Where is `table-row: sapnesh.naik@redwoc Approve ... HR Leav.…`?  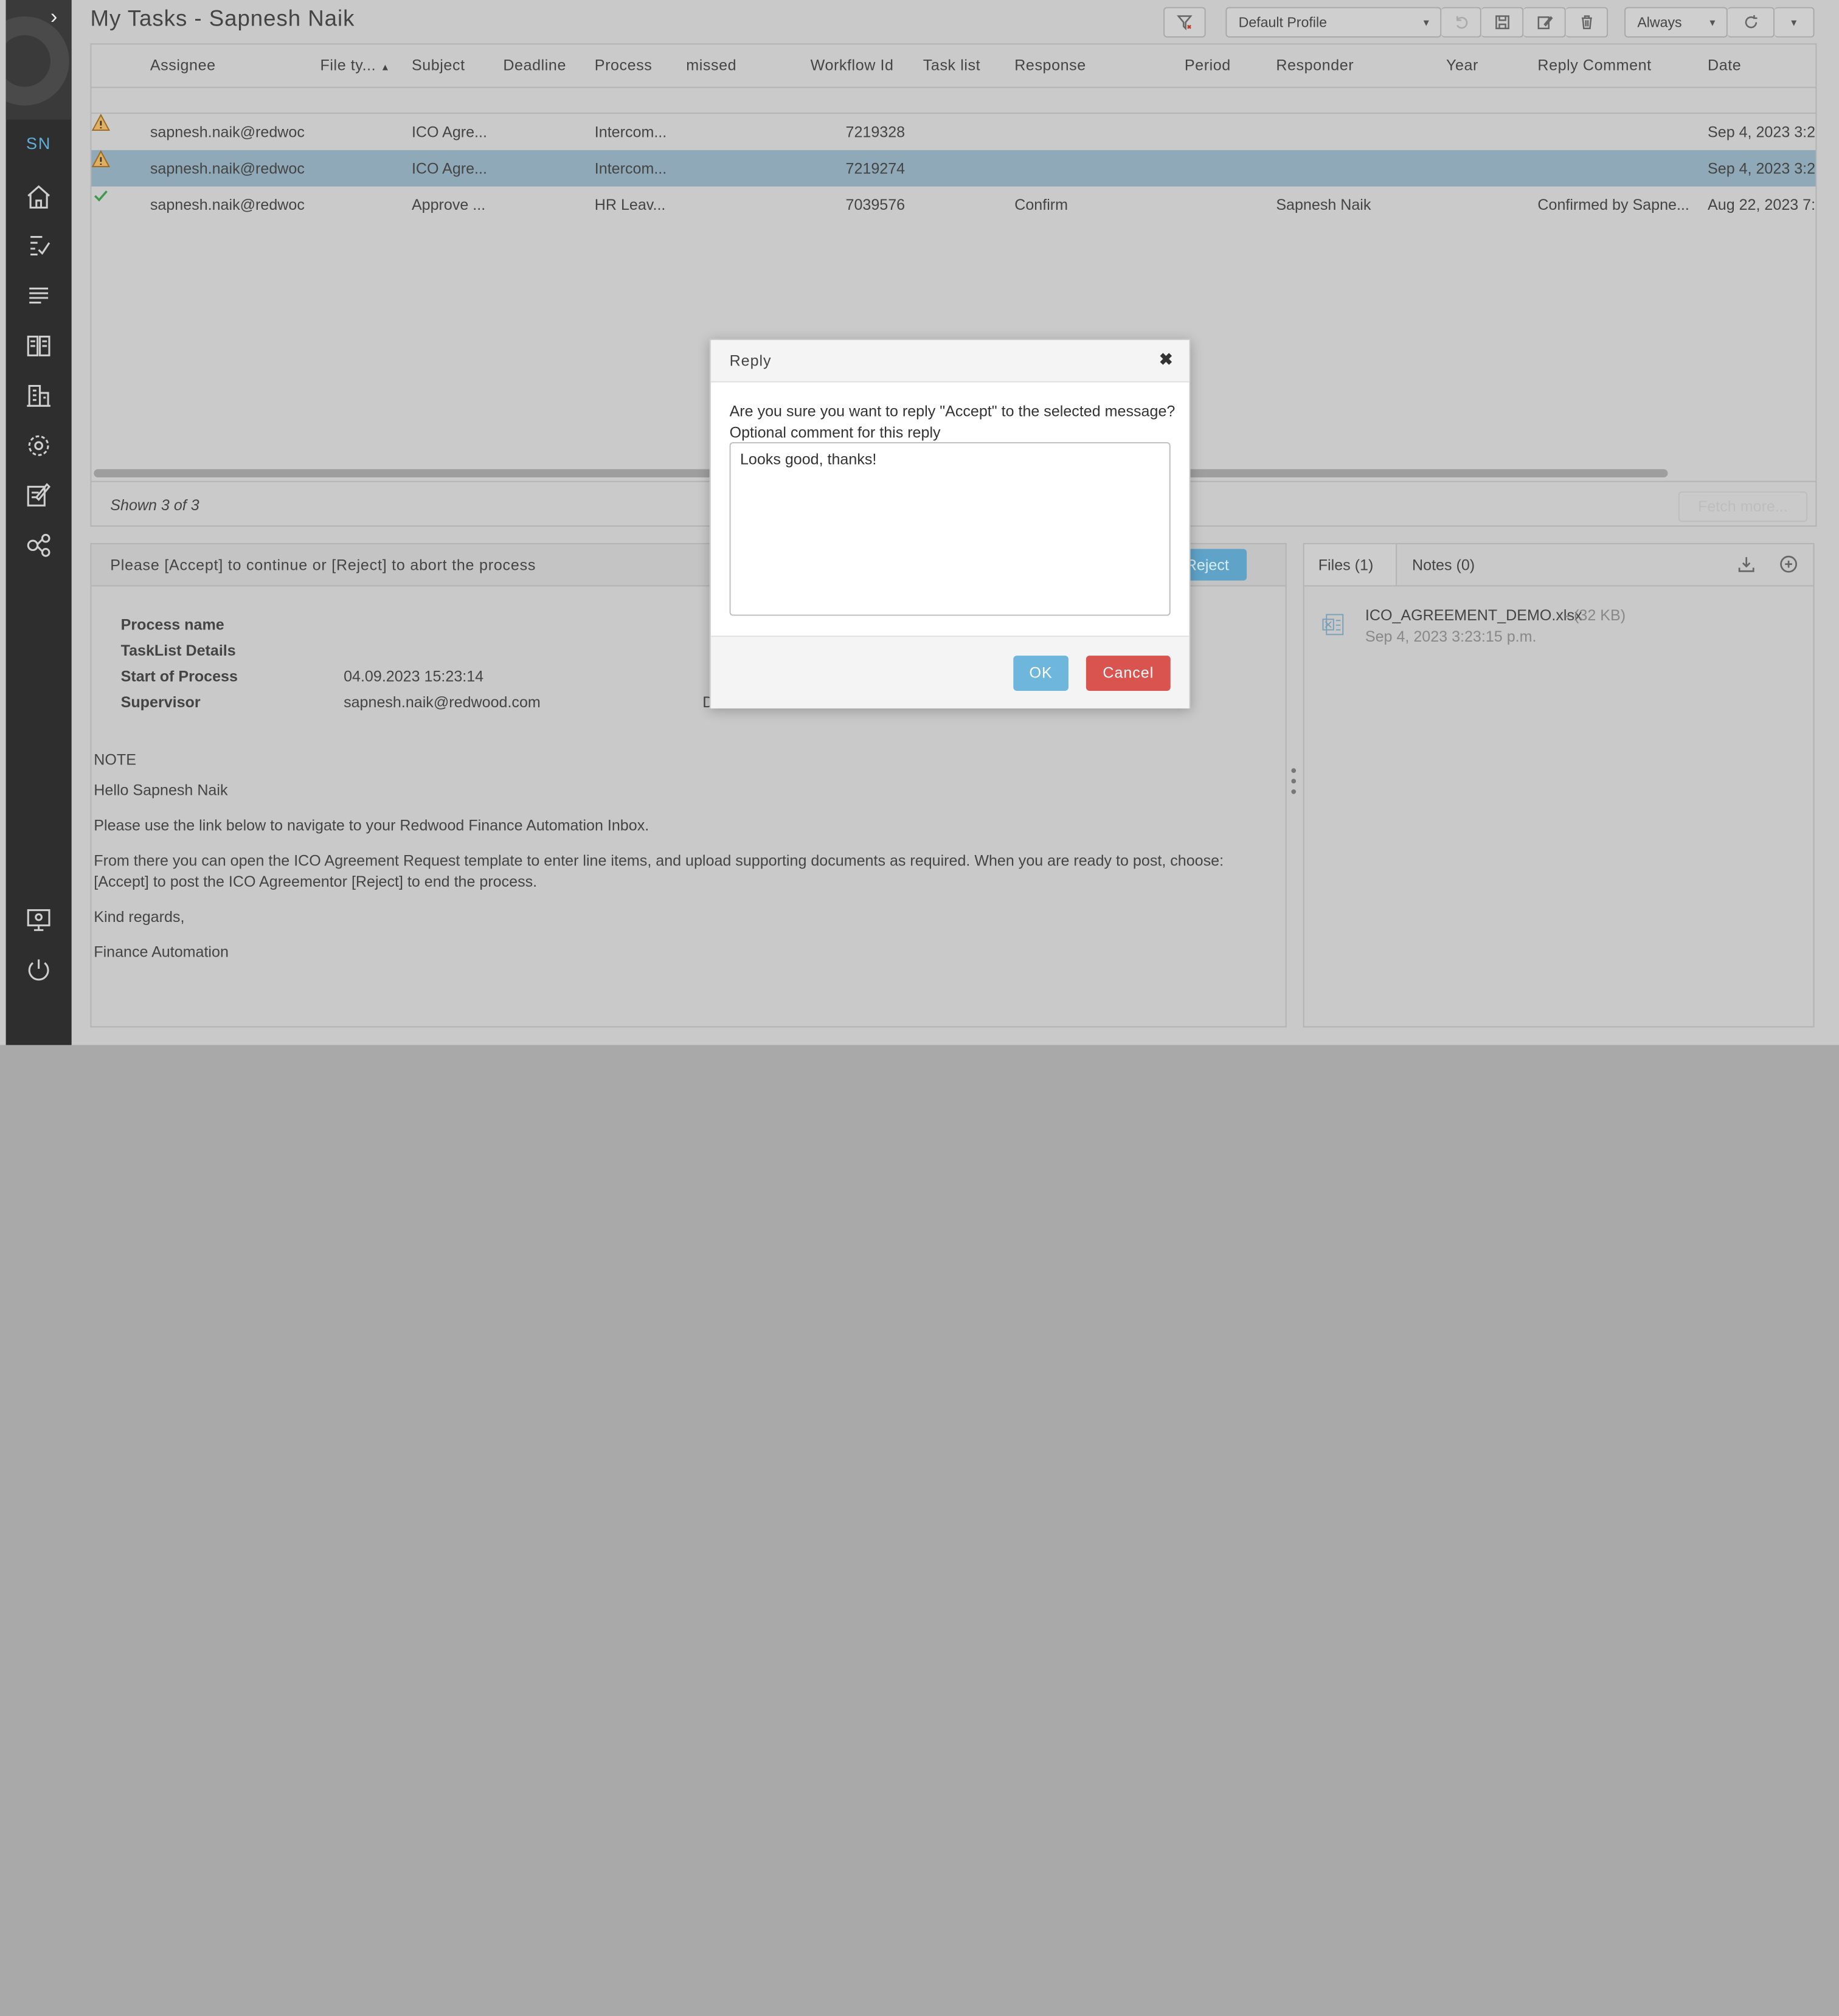
table-row: sapnesh.naik@redwoc Approve ... HR Leav.… is located at coordinates (953, 205).